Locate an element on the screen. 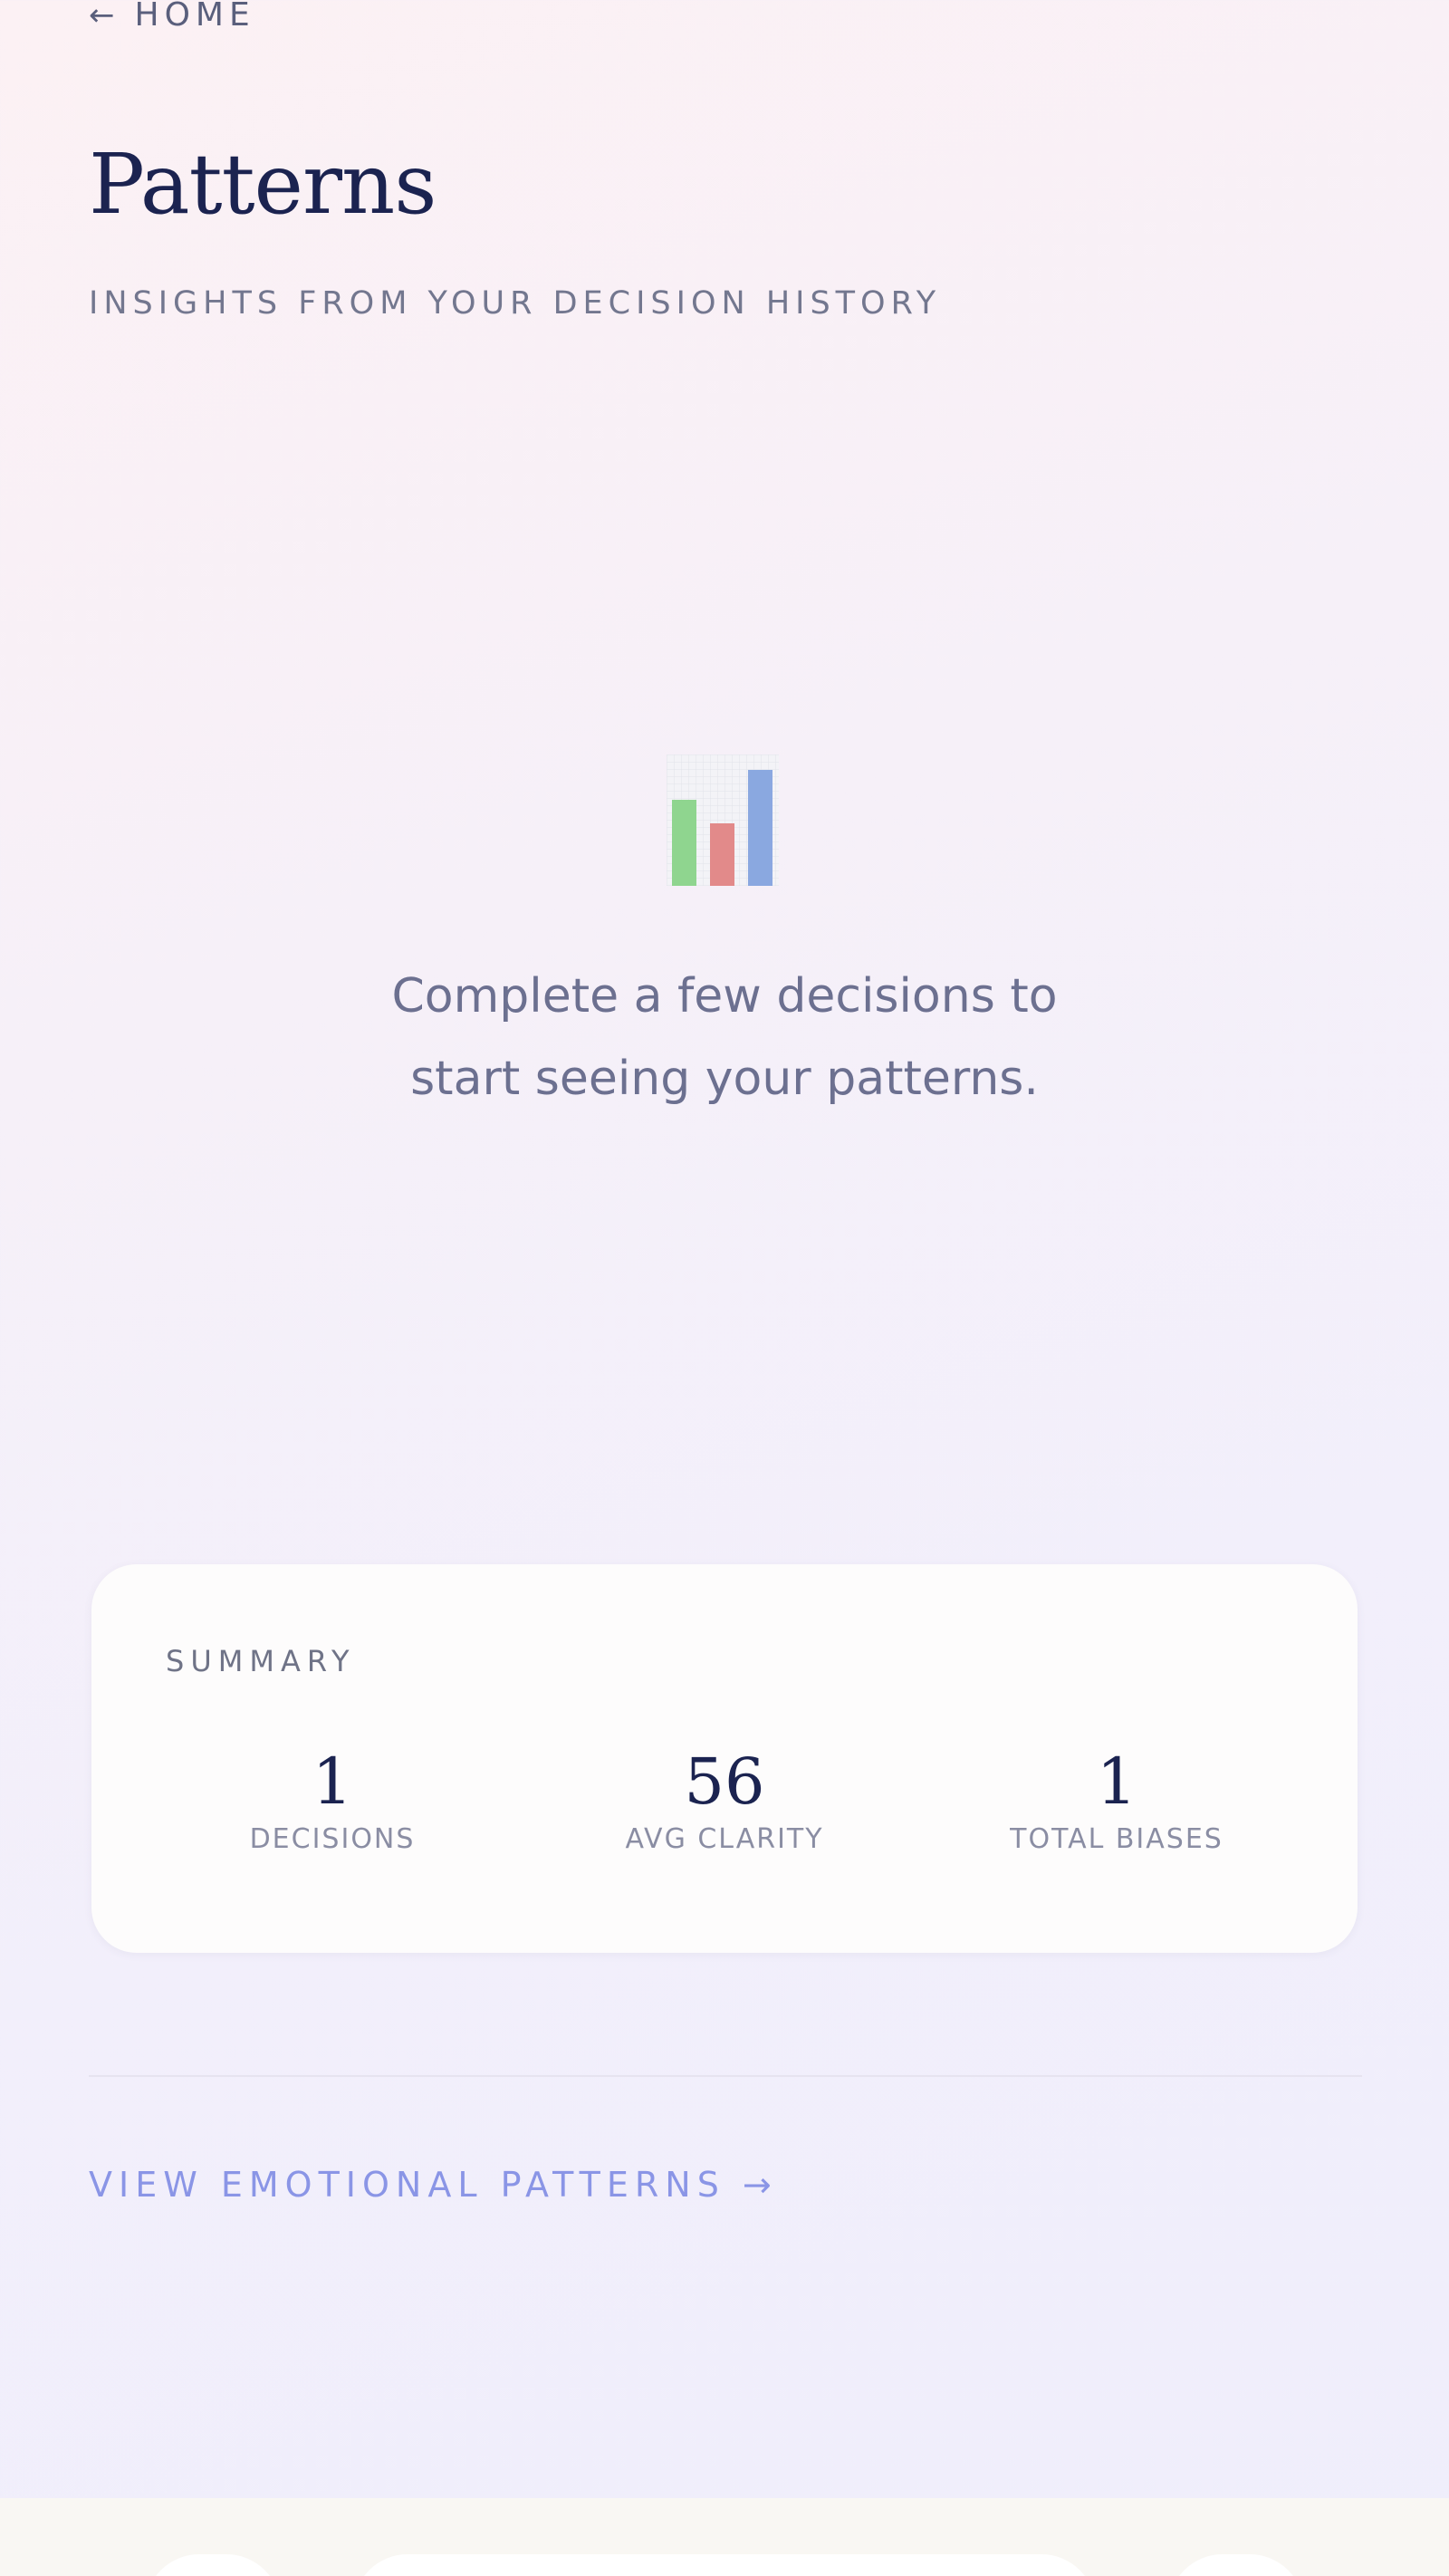  bottom-navigation-bar is located at coordinates (724, 2537).